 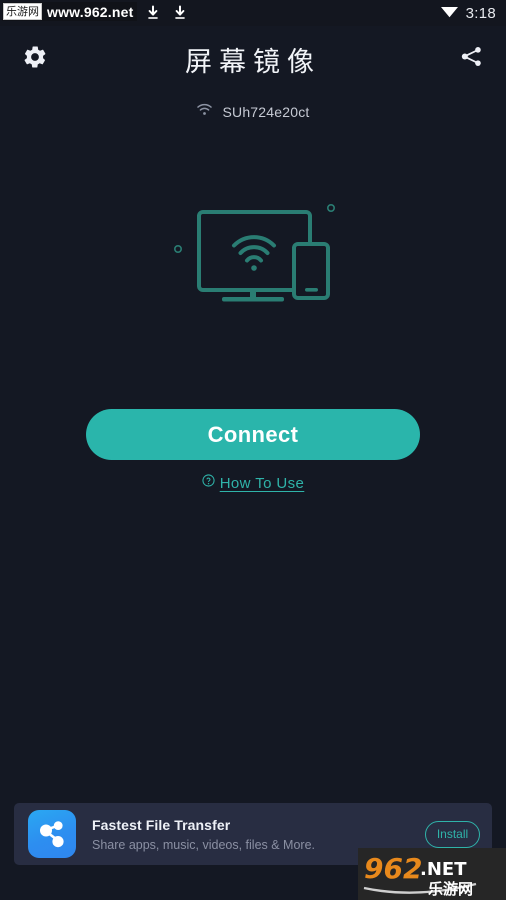 I want to click on connect-button: Connect, so click(x=253, y=434).